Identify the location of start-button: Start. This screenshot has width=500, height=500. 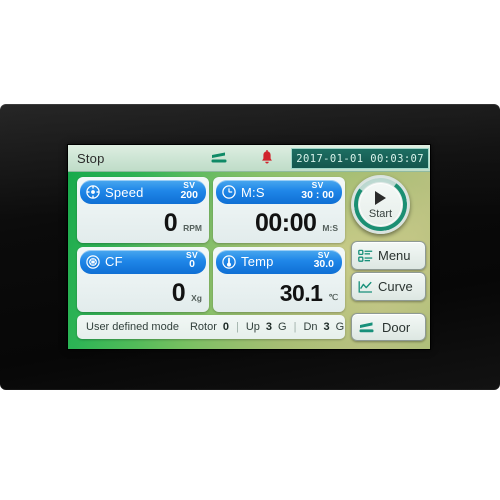
(380, 204).